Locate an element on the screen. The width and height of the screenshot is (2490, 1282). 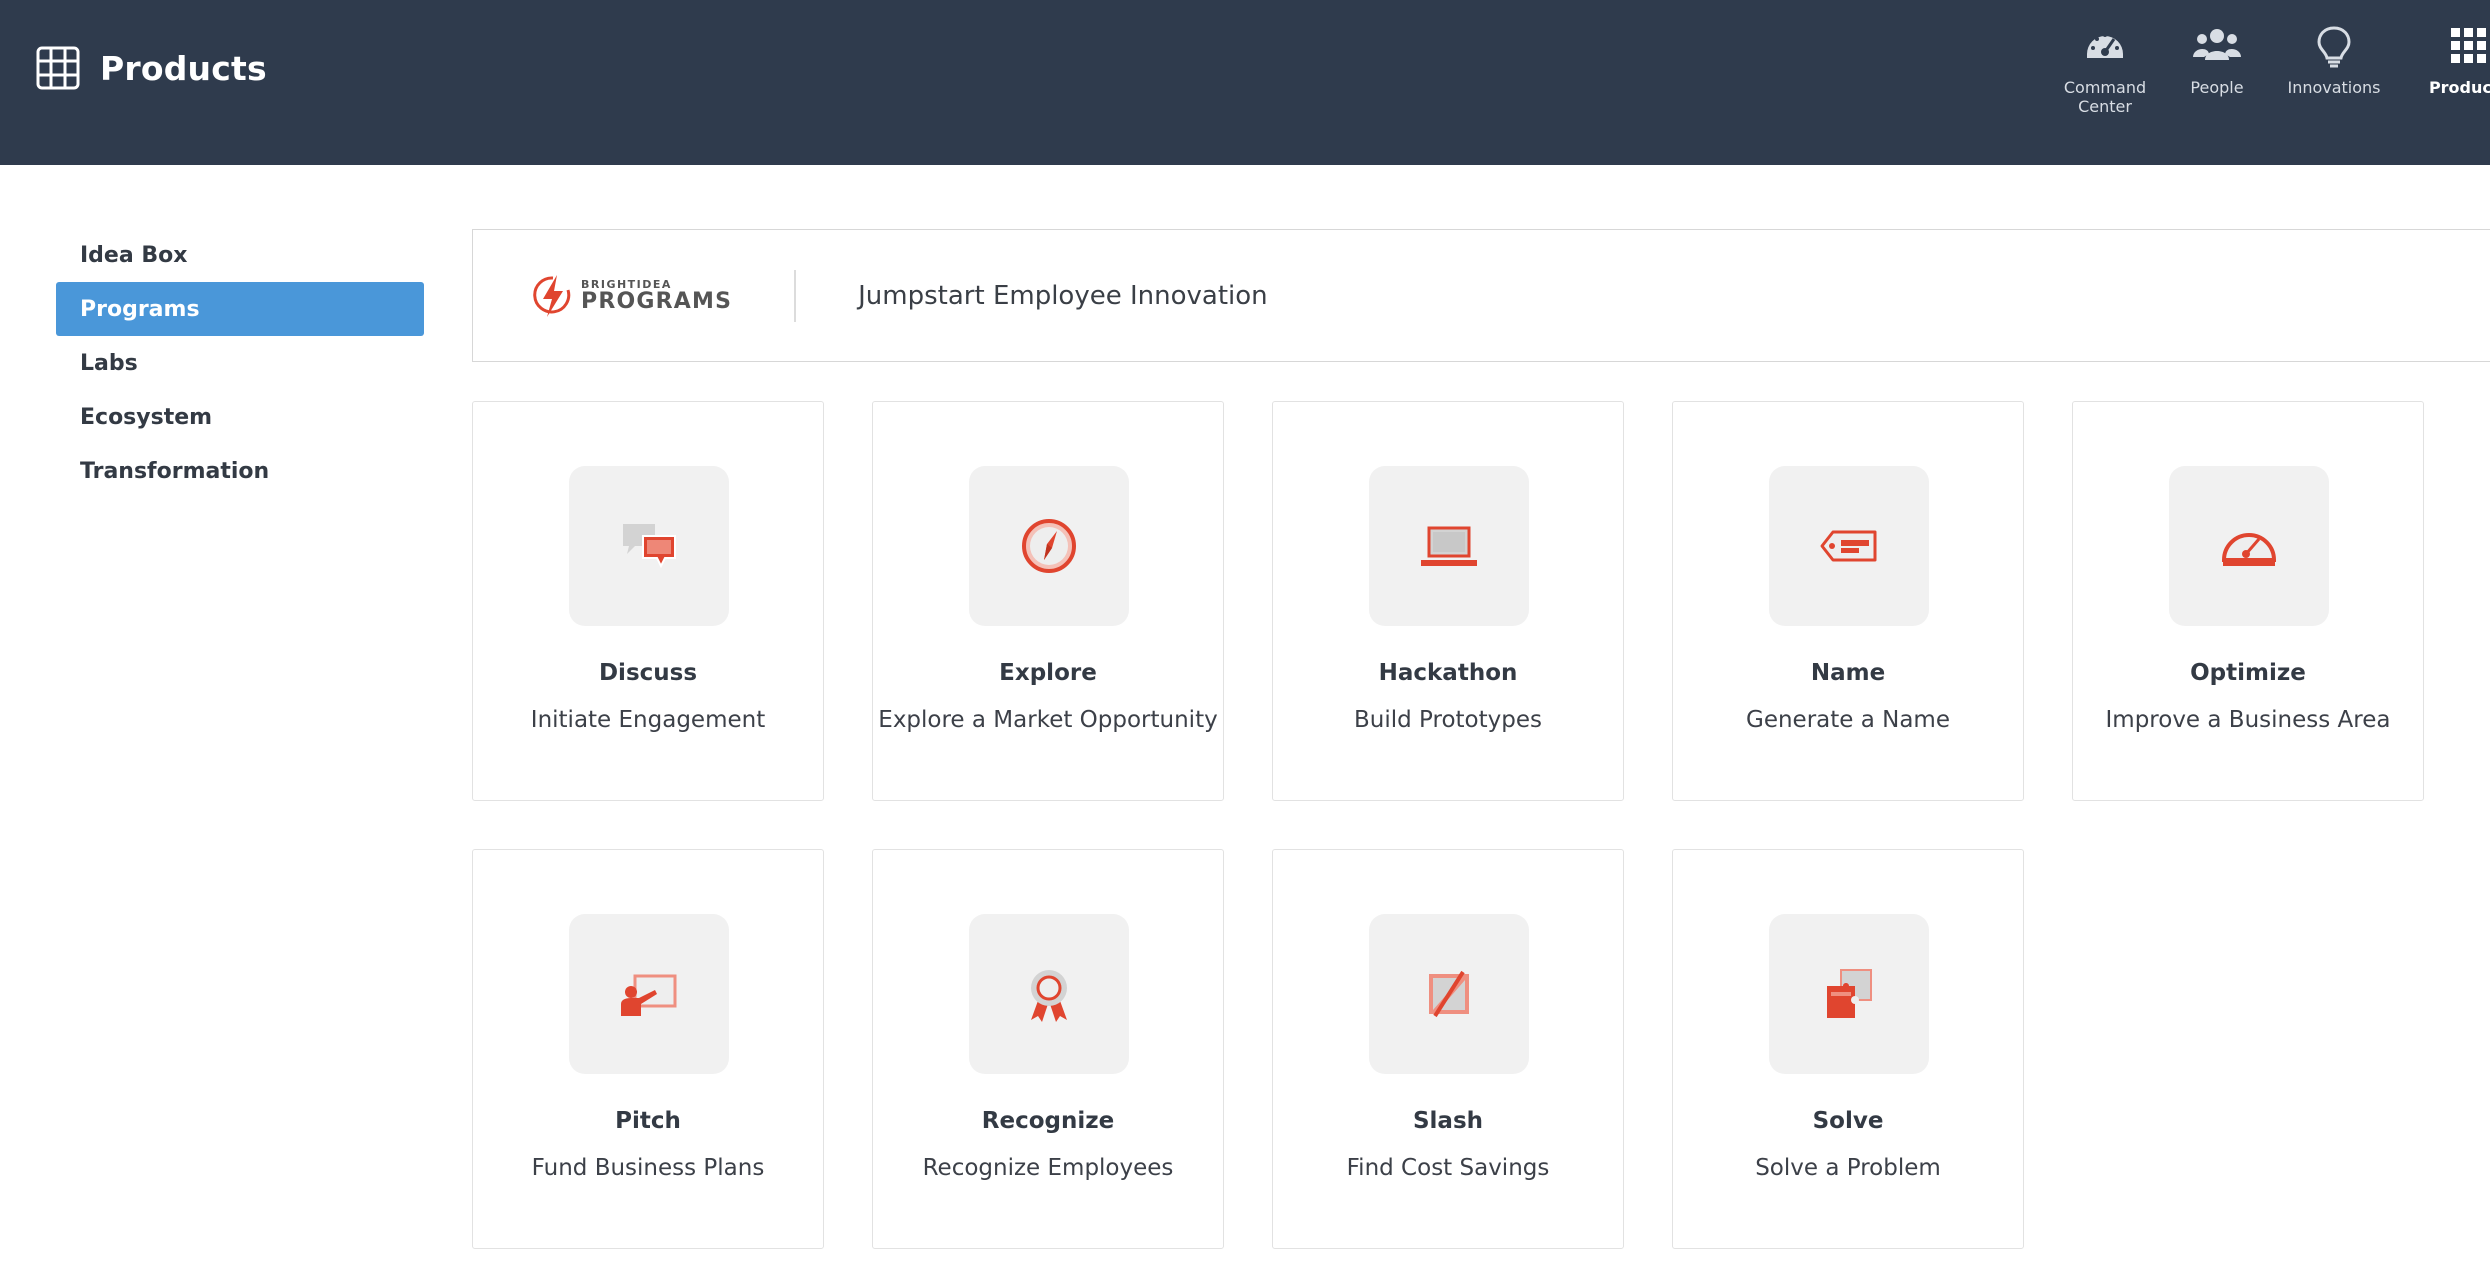
nav-label: Center is located at coordinates (2105, 106).